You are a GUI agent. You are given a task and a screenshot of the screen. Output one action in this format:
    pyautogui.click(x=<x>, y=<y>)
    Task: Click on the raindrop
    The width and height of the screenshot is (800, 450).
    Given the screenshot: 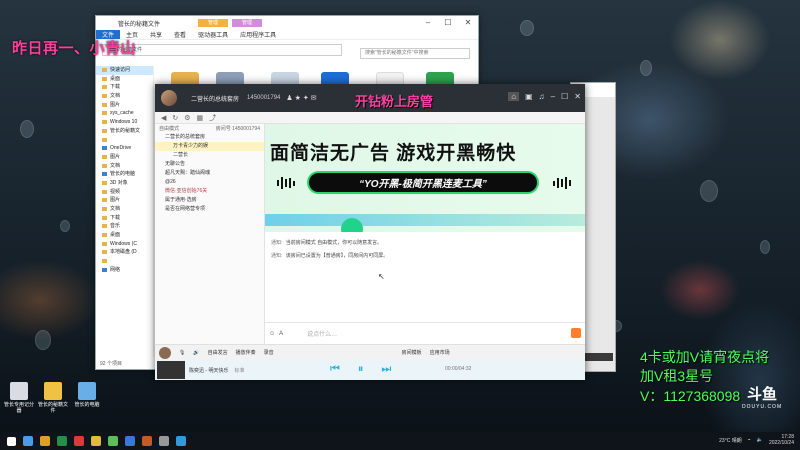 What is the action you would take?
    pyautogui.click(x=765, y=247)
    